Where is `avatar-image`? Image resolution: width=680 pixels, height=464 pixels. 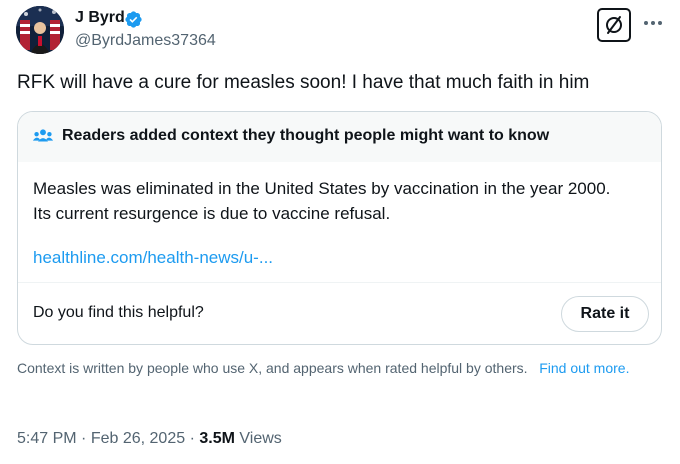 avatar-image is located at coordinates (40, 30).